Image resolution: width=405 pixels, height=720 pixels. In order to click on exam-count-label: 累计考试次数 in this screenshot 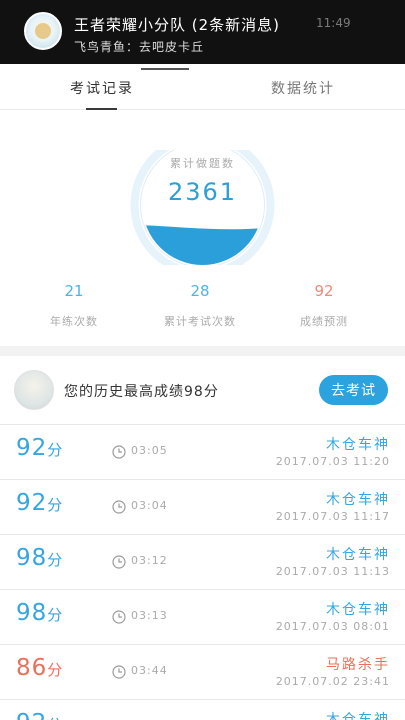, I will do `click(200, 321)`.